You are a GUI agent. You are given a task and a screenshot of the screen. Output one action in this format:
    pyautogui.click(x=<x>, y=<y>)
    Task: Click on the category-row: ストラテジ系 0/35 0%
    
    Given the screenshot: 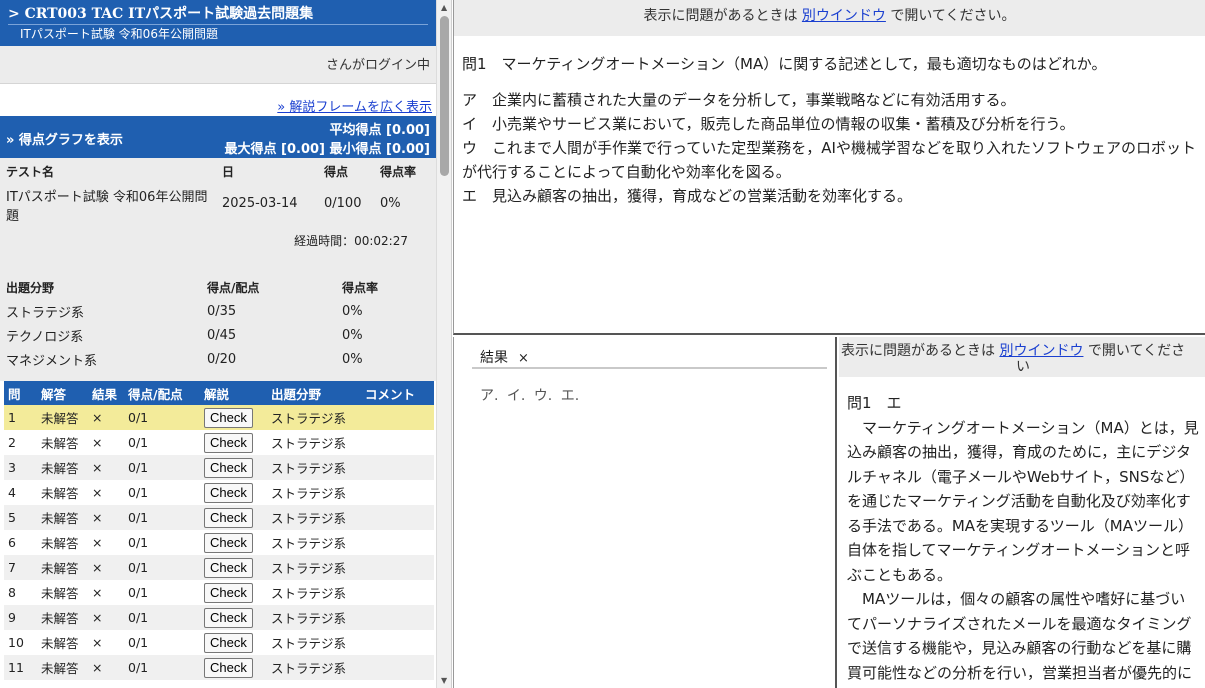 What is the action you would take?
    pyautogui.click(x=218, y=311)
    